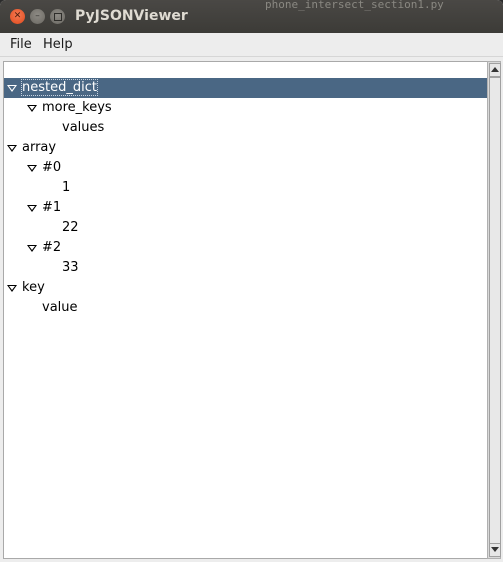 This screenshot has width=503, height=562. Describe the element at coordinates (52, 167) in the screenshot. I see `tree-row-label: #0` at that location.